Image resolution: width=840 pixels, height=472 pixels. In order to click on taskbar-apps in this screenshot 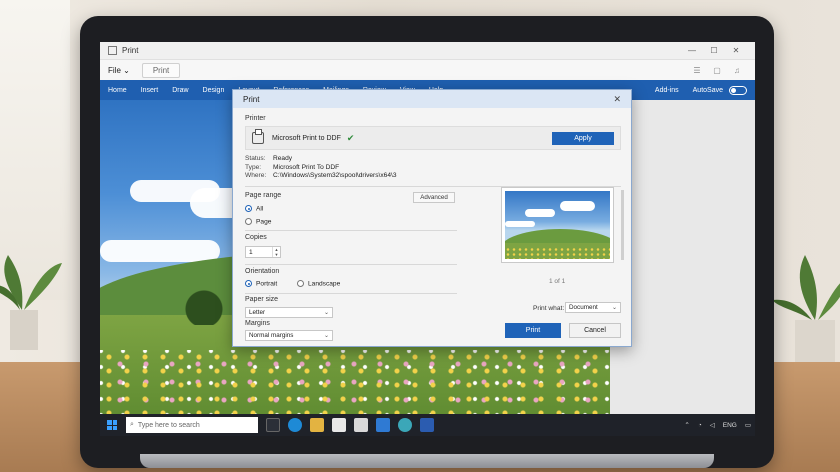, I will do `click(354, 425)`.